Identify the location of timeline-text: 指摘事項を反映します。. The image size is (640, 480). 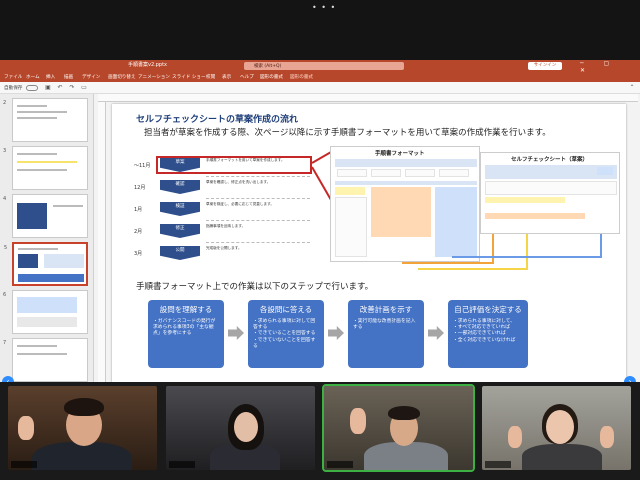
(226, 226).